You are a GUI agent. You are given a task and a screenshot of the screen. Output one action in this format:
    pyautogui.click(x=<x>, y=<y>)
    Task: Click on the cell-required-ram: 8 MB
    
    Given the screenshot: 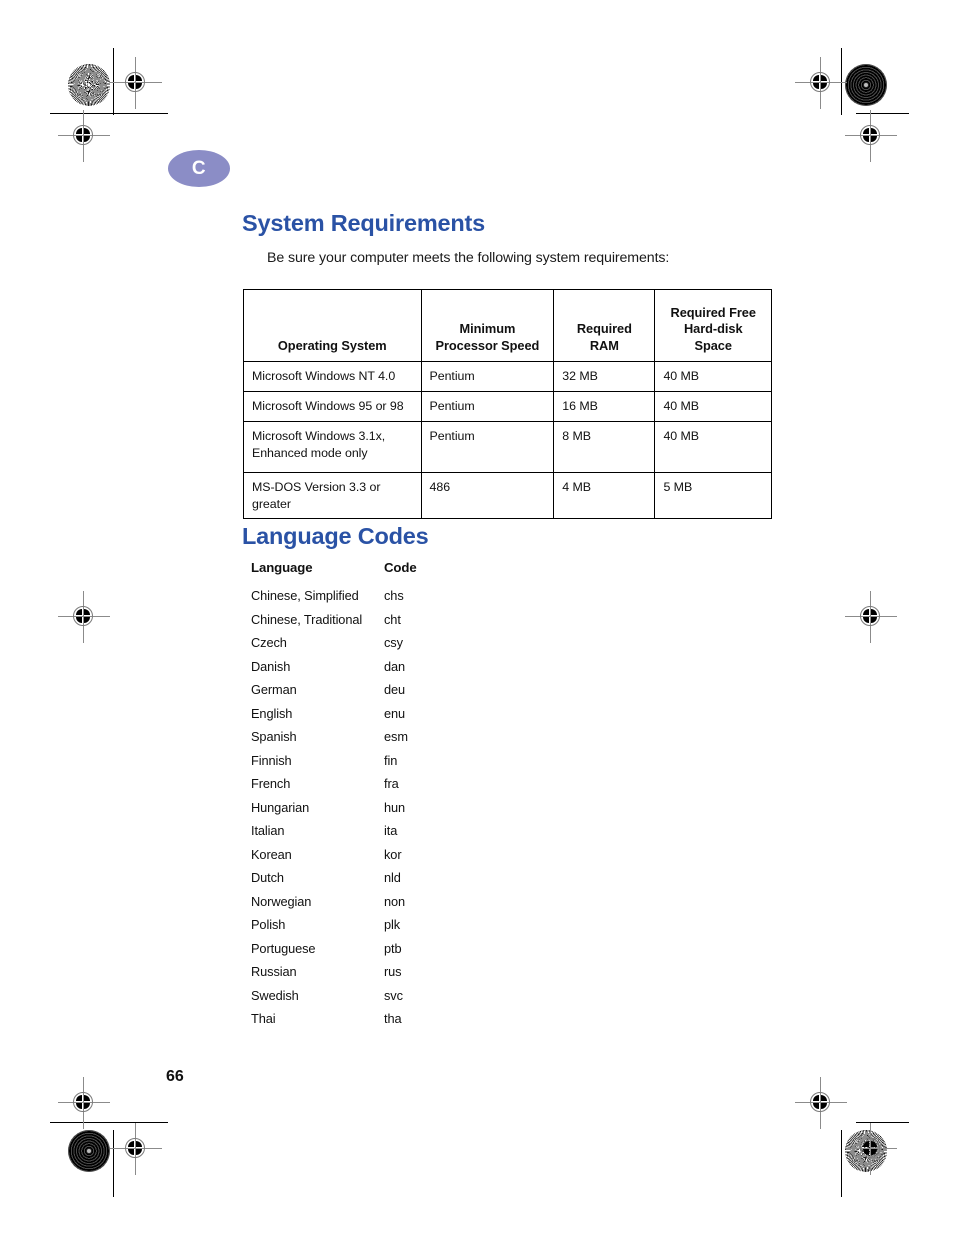 What is the action you would take?
    pyautogui.click(x=604, y=447)
    